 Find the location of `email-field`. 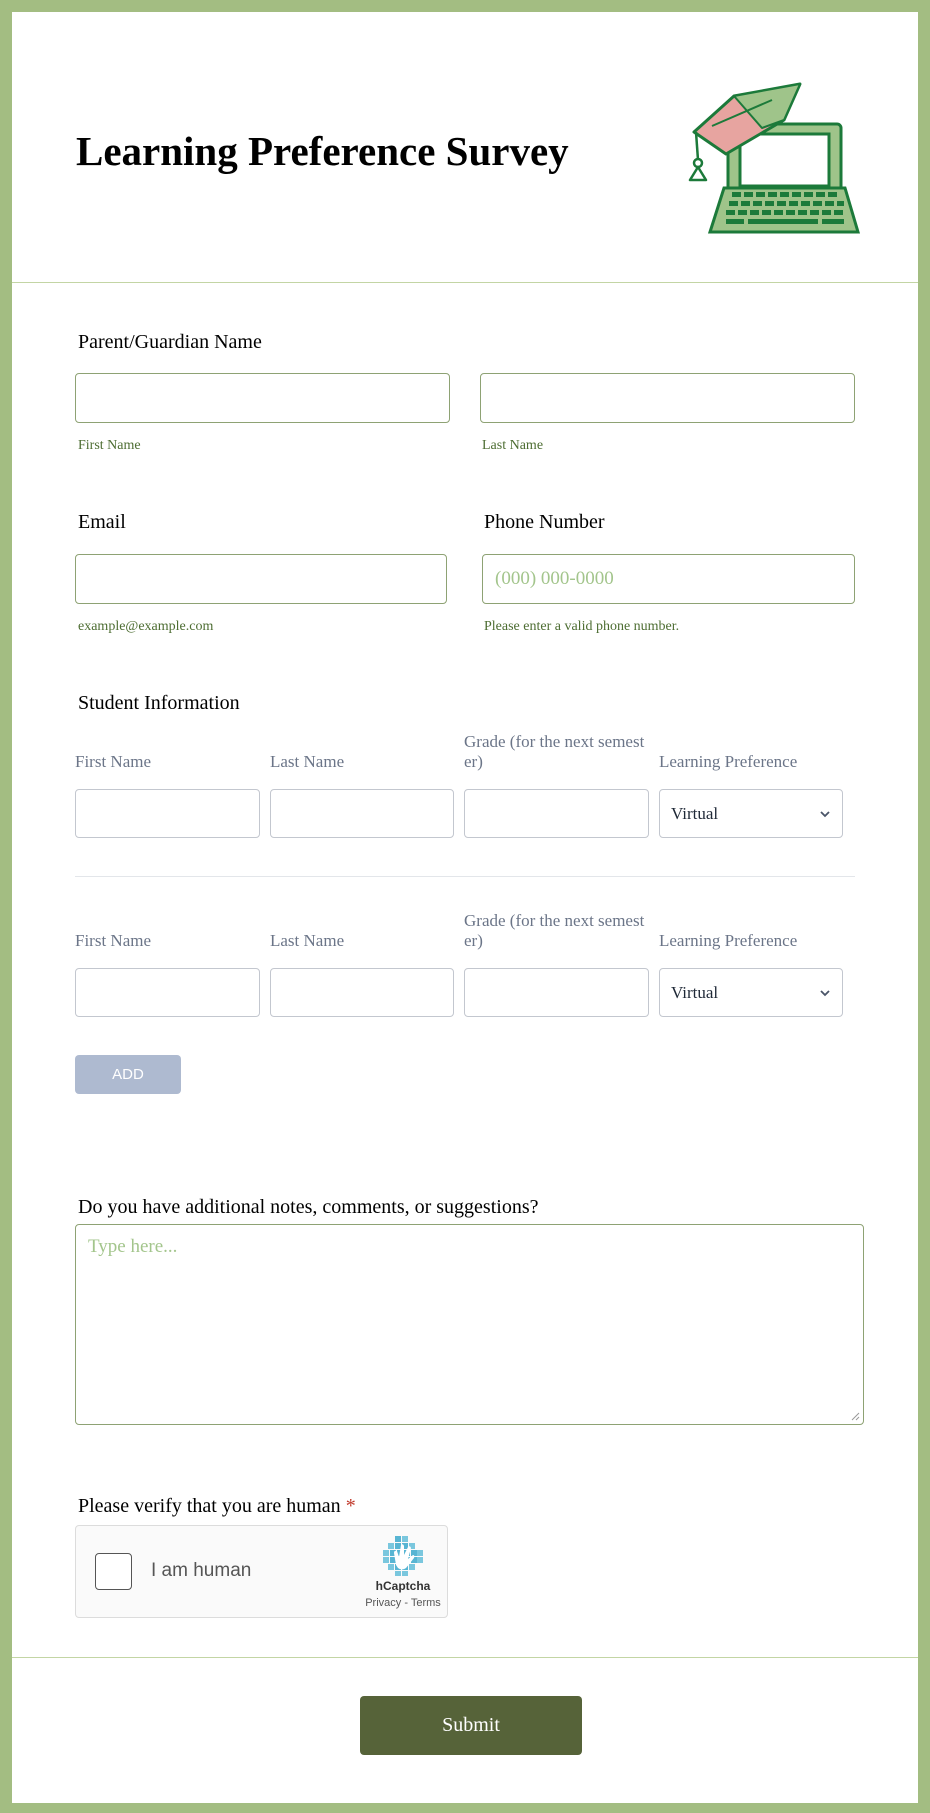

email-field is located at coordinates (261, 579).